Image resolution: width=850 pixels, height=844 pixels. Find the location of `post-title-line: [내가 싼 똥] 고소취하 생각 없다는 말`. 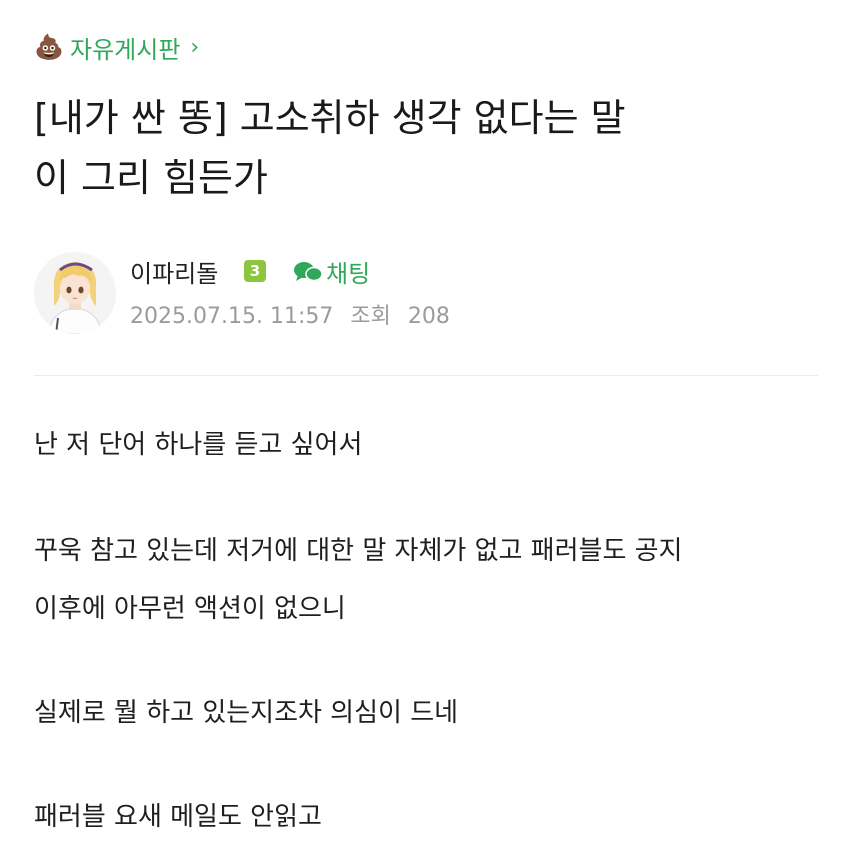

post-title-line: [내가 싼 똥] 고소취하 생각 없다는 말 is located at coordinates (330, 118).